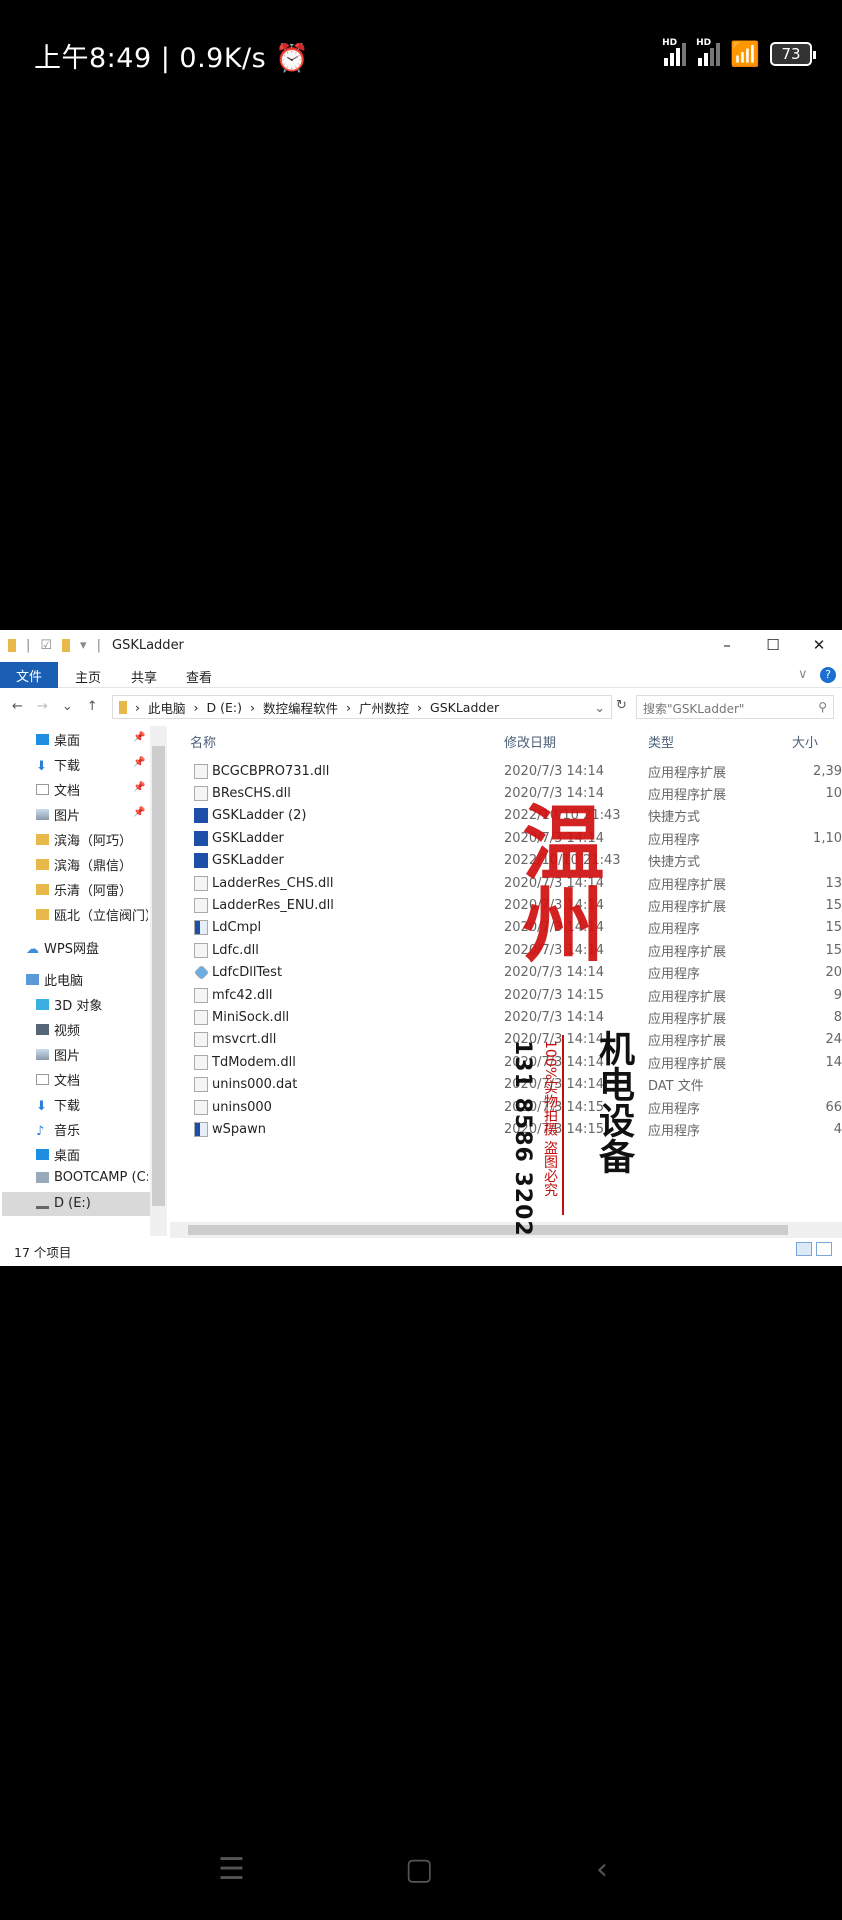 This screenshot has height=1920, width=842. I want to click on status-time-speed: 上午8:49 | 0.9K/s ⏰, so click(172, 58).